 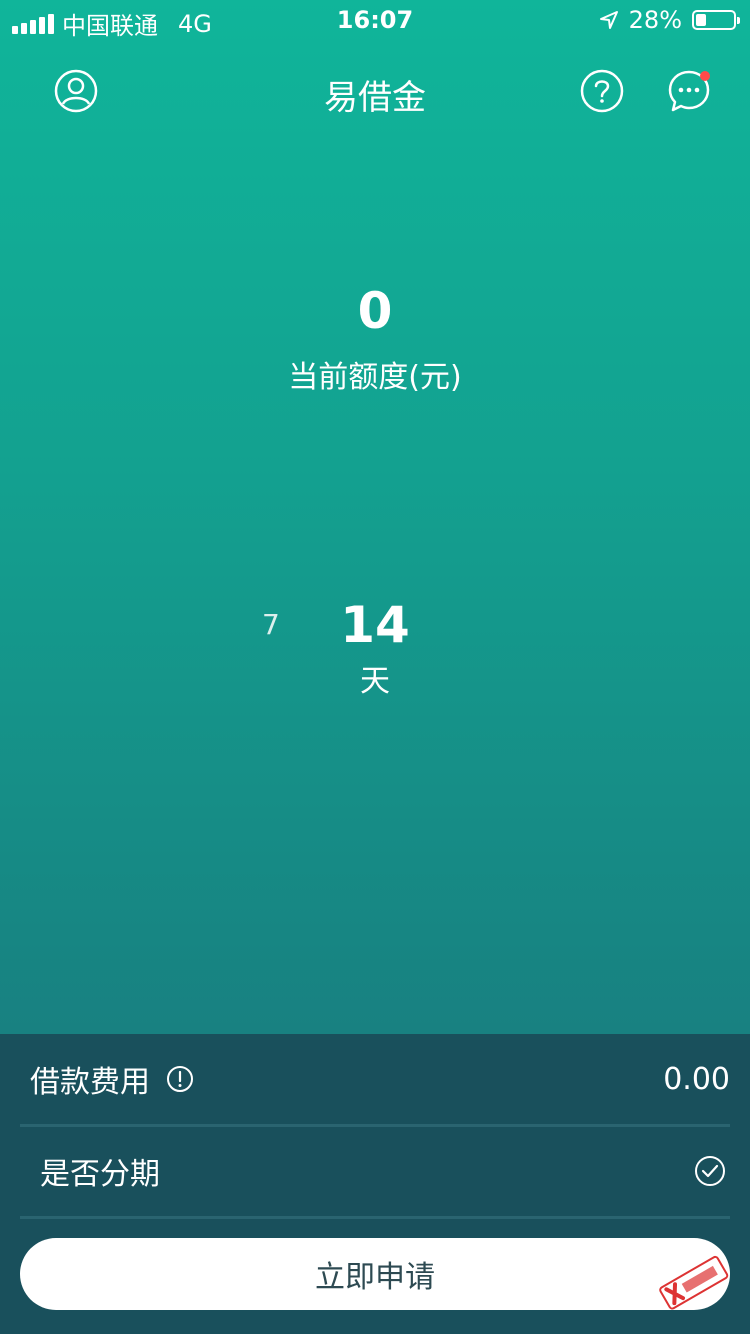 I want to click on battery-icon, so click(x=716, y=20).